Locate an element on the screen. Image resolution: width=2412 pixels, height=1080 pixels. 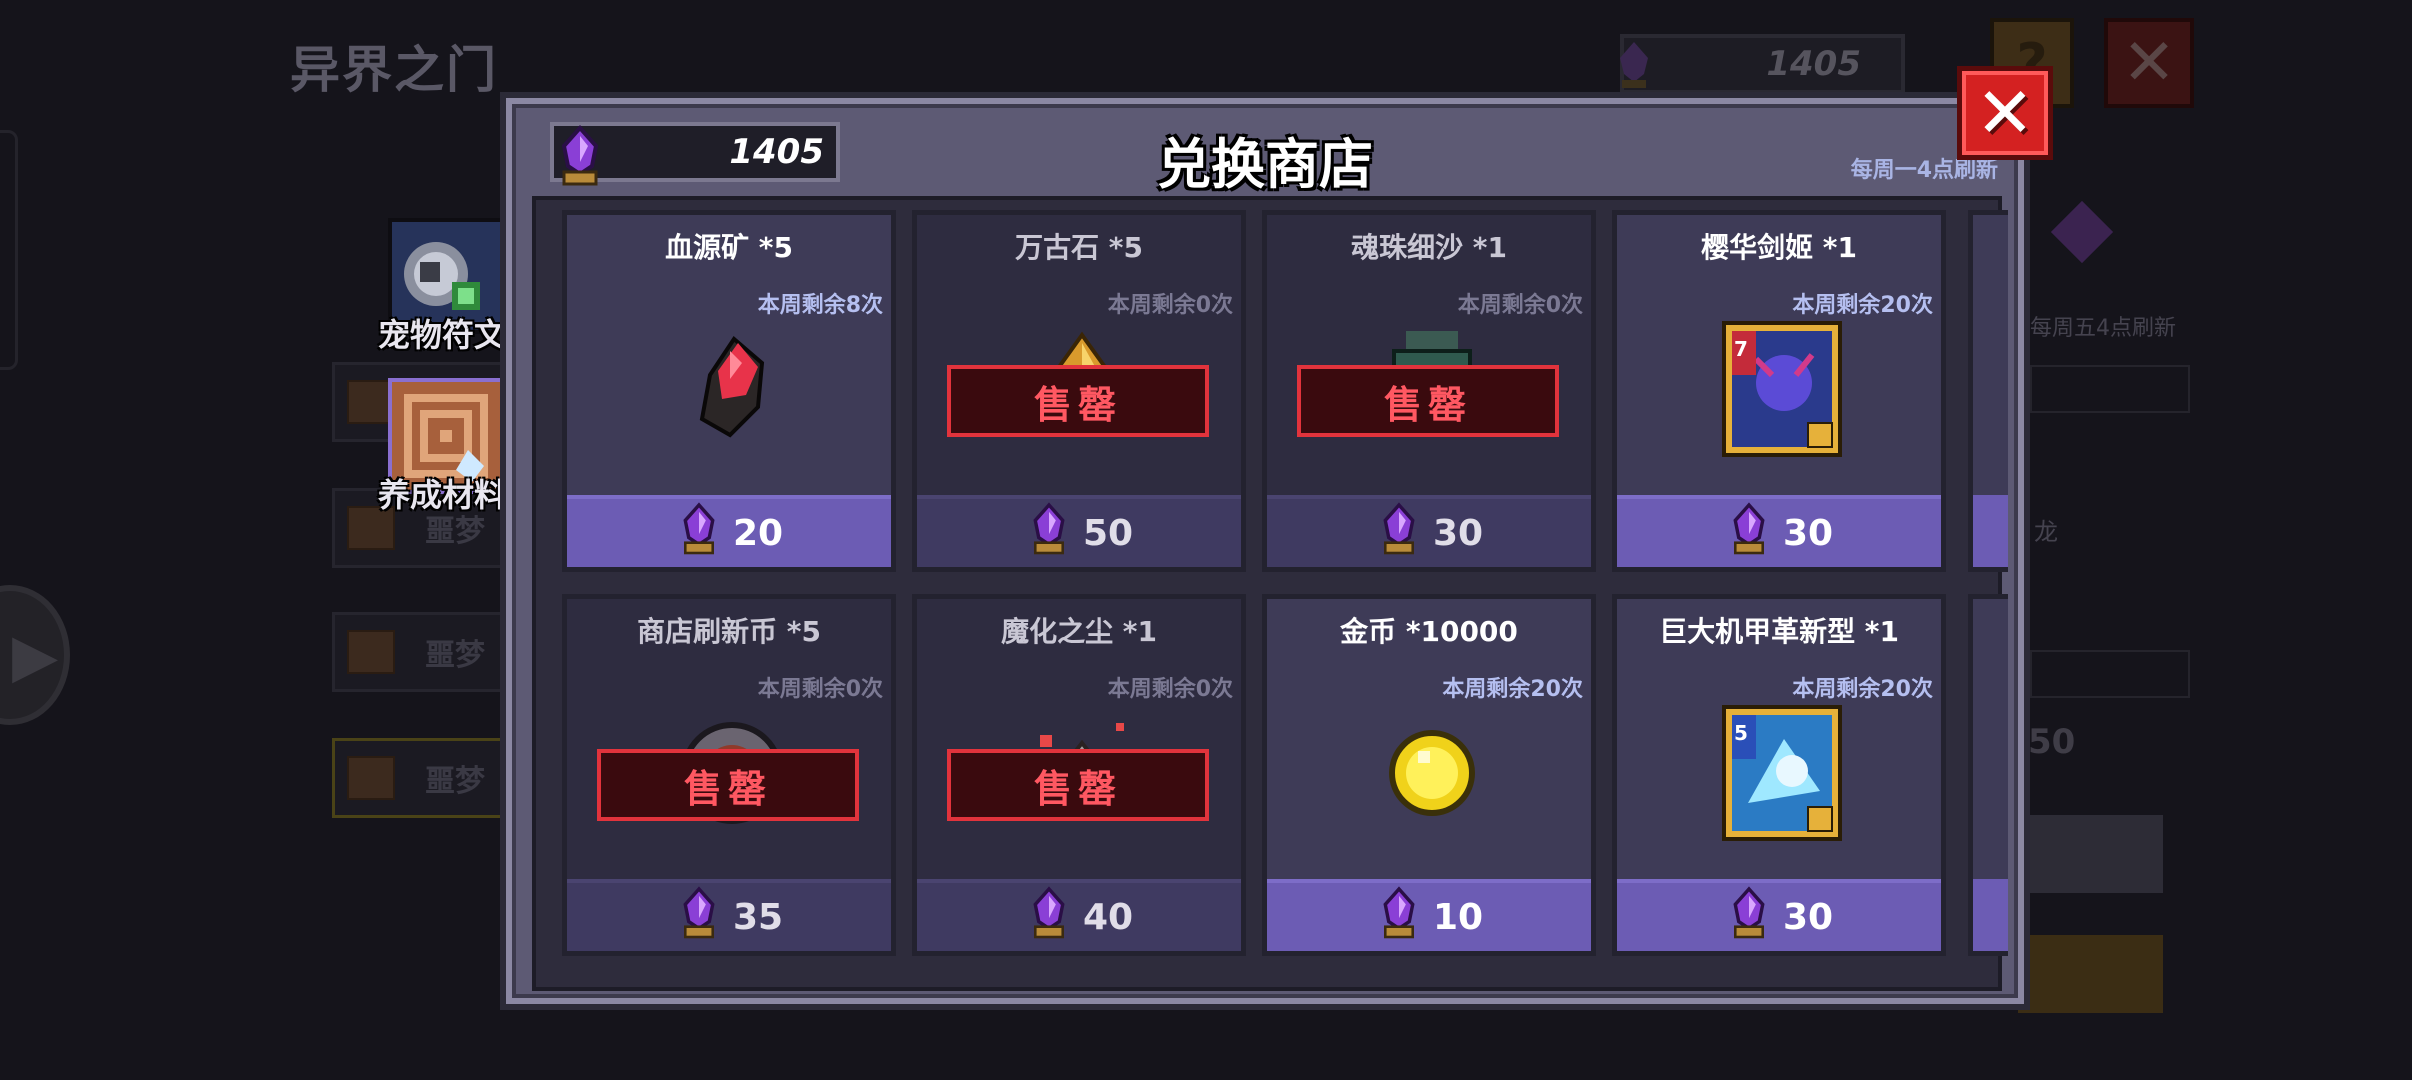
bg-currency-value: 1405 is located at coordinates (1813, 64).